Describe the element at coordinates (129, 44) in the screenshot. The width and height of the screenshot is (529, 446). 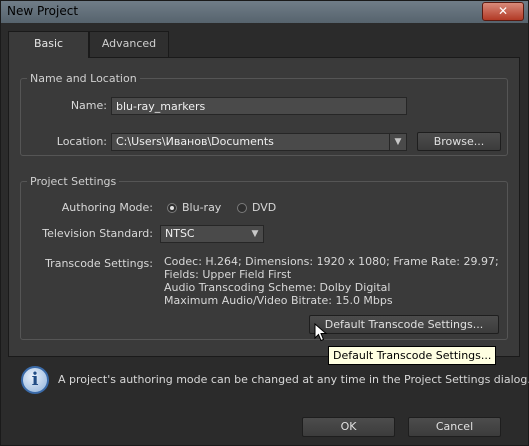
I see `tab-advanced: Advanced` at that location.